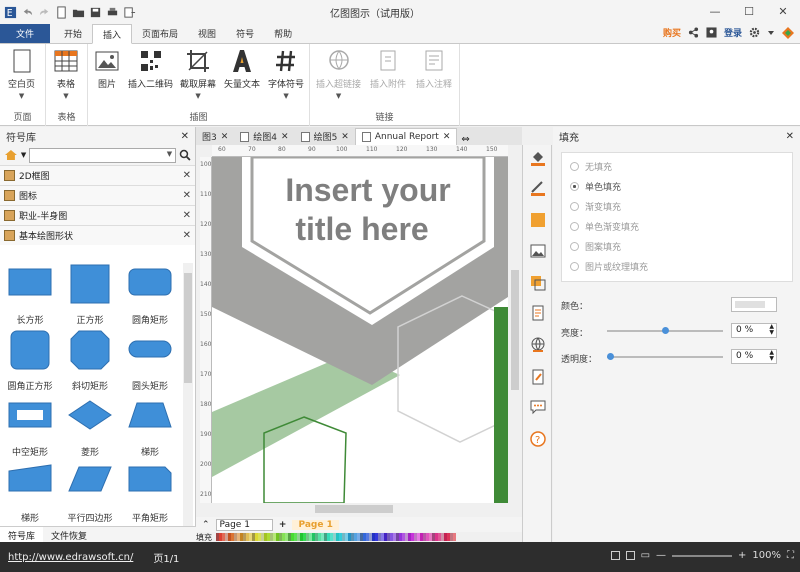 Image resolution: width=800 pixels, height=572 pixels. I want to click on title-line-1: Insert your, so click(367, 190).